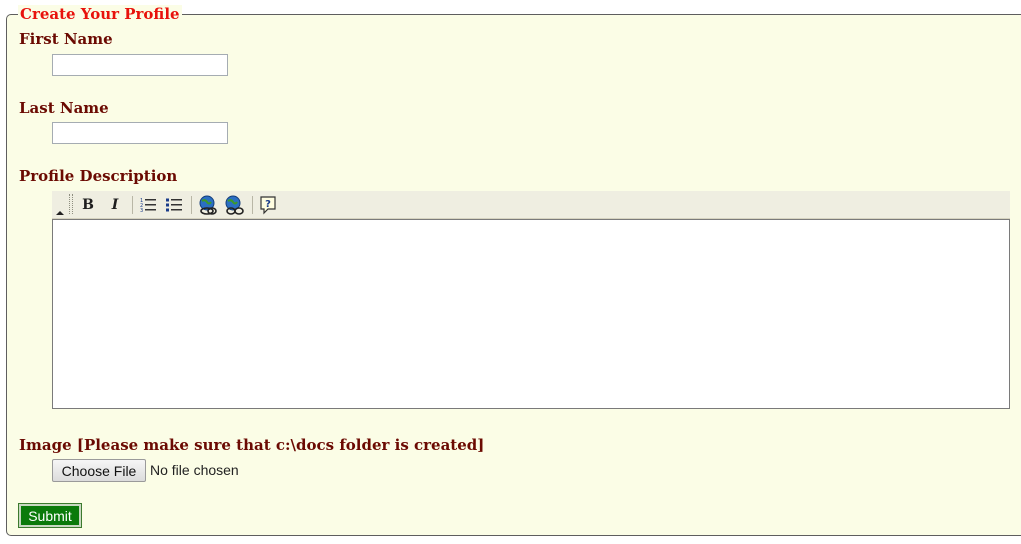 This screenshot has width=1021, height=544. I want to click on unlink-button, so click(234, 205).